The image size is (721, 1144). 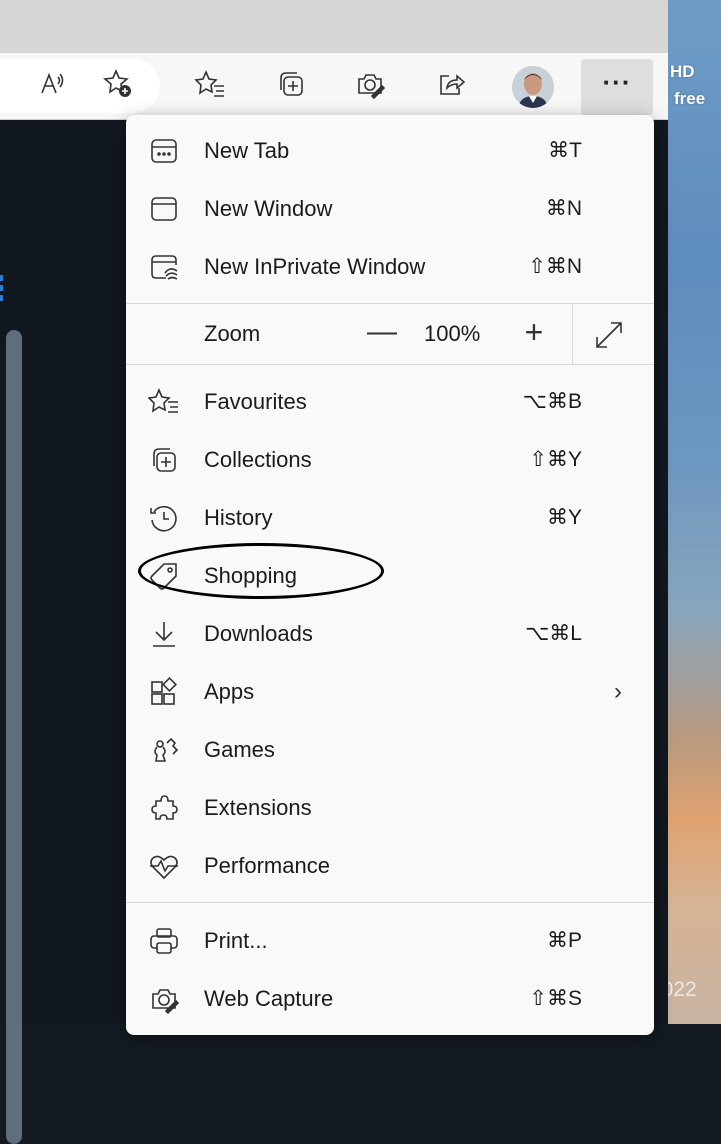 I want to click on address-bar, so click(x=80, y=86).